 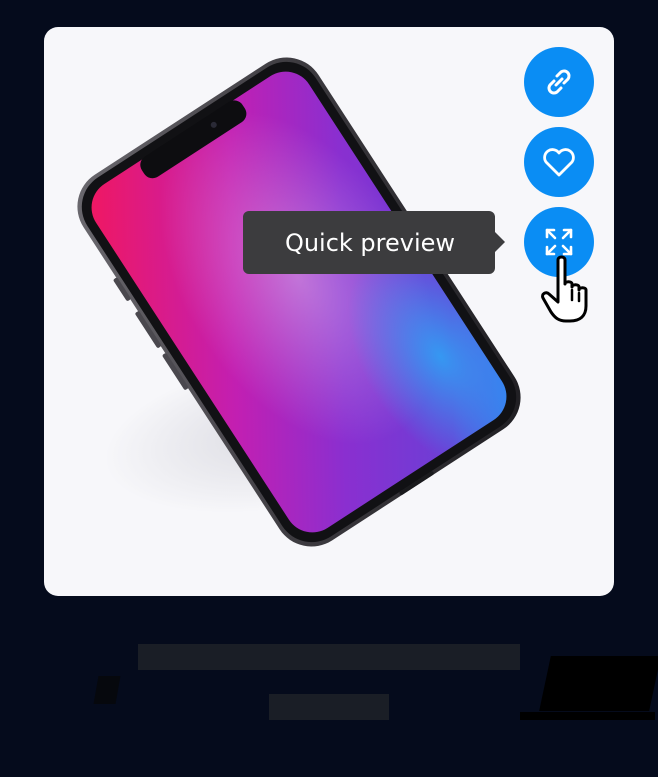 What do you see at coordinates (329, 707) in the screenshot?
I see `price-placeholder` at bounding box center [329, 707].